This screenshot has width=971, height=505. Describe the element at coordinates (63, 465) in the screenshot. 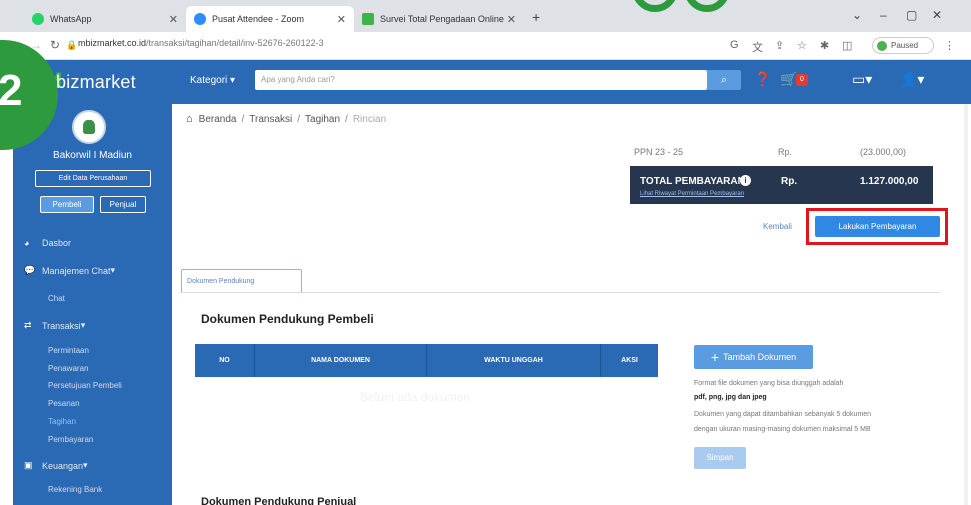

I see `sidebar-item-label: Keuangan` at that location.